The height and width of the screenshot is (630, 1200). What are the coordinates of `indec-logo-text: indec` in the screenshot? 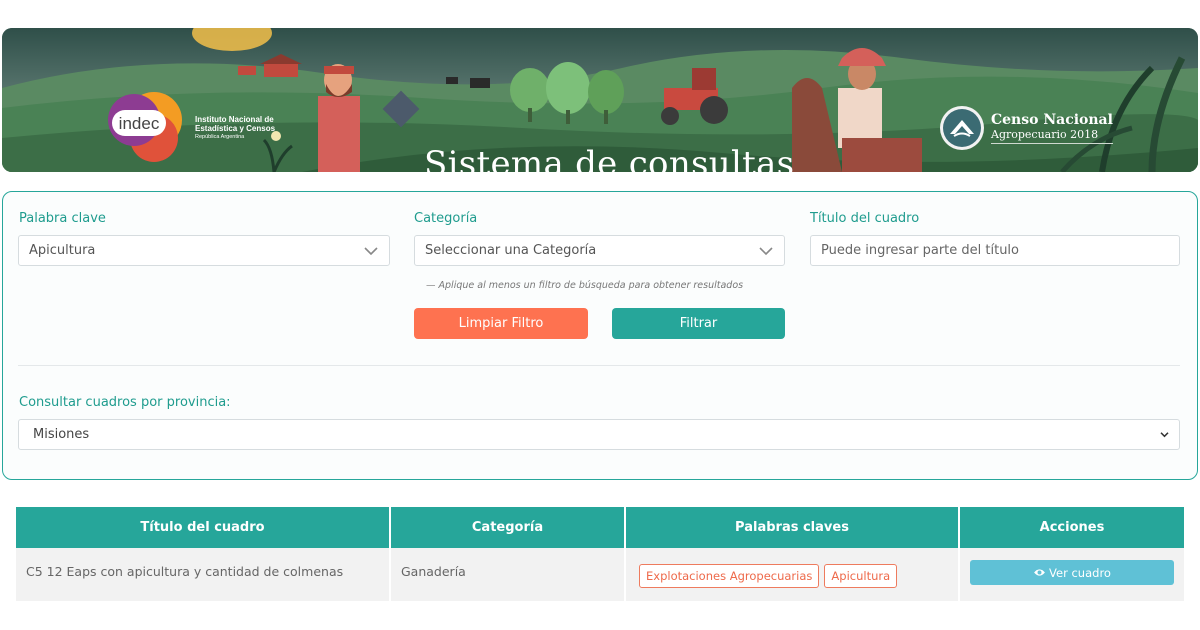 It's located at (139, 123).